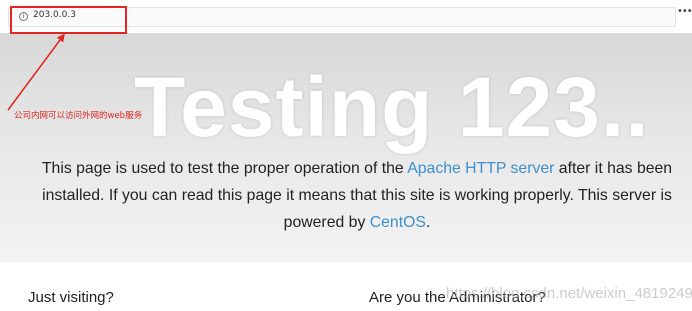 The height and width of the screenshot is (311, 692). Describe the element at coordinates (78, 116) in the screenshot. I see `annotation-label: 公司内网可以访问外网的web服务` at that location.